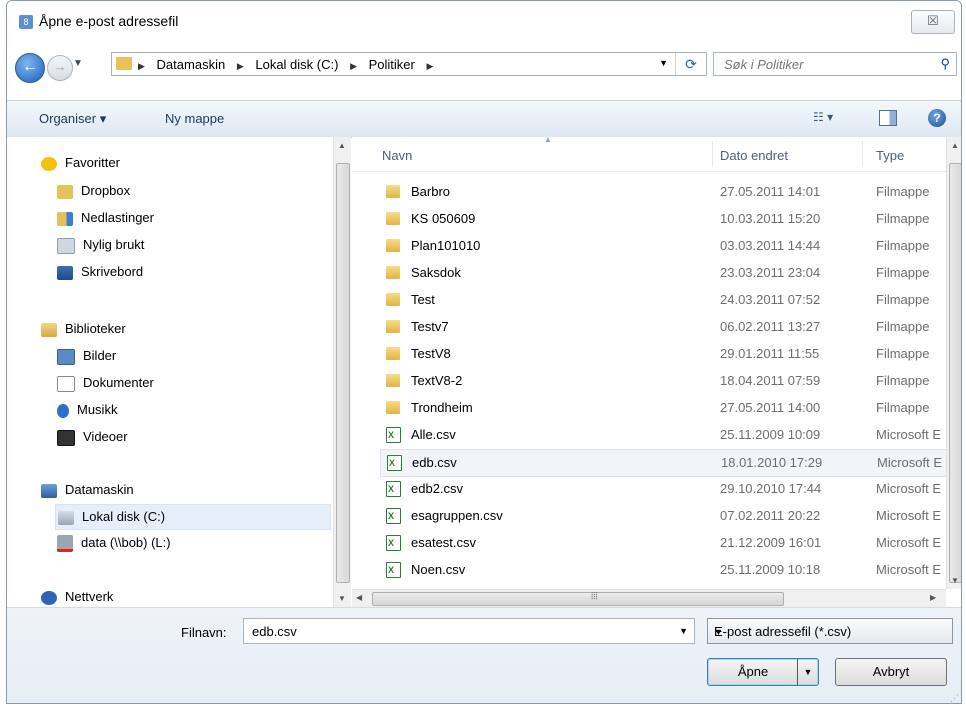 The image size is (966, 706). I want to click on column-header-type: Type, so click(890, 155).